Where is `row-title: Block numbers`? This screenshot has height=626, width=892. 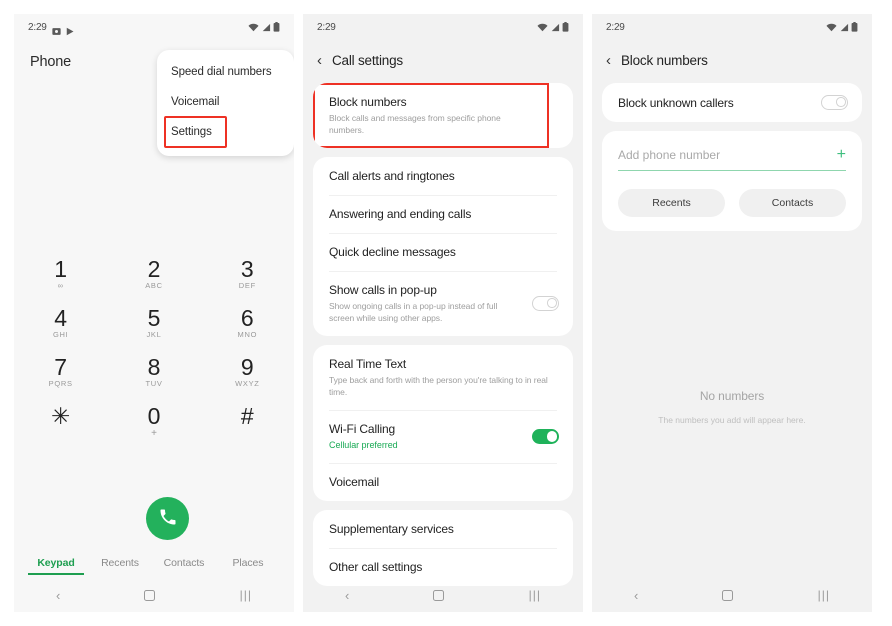 row-title: Block numbers is located at coordinates (368, 102).